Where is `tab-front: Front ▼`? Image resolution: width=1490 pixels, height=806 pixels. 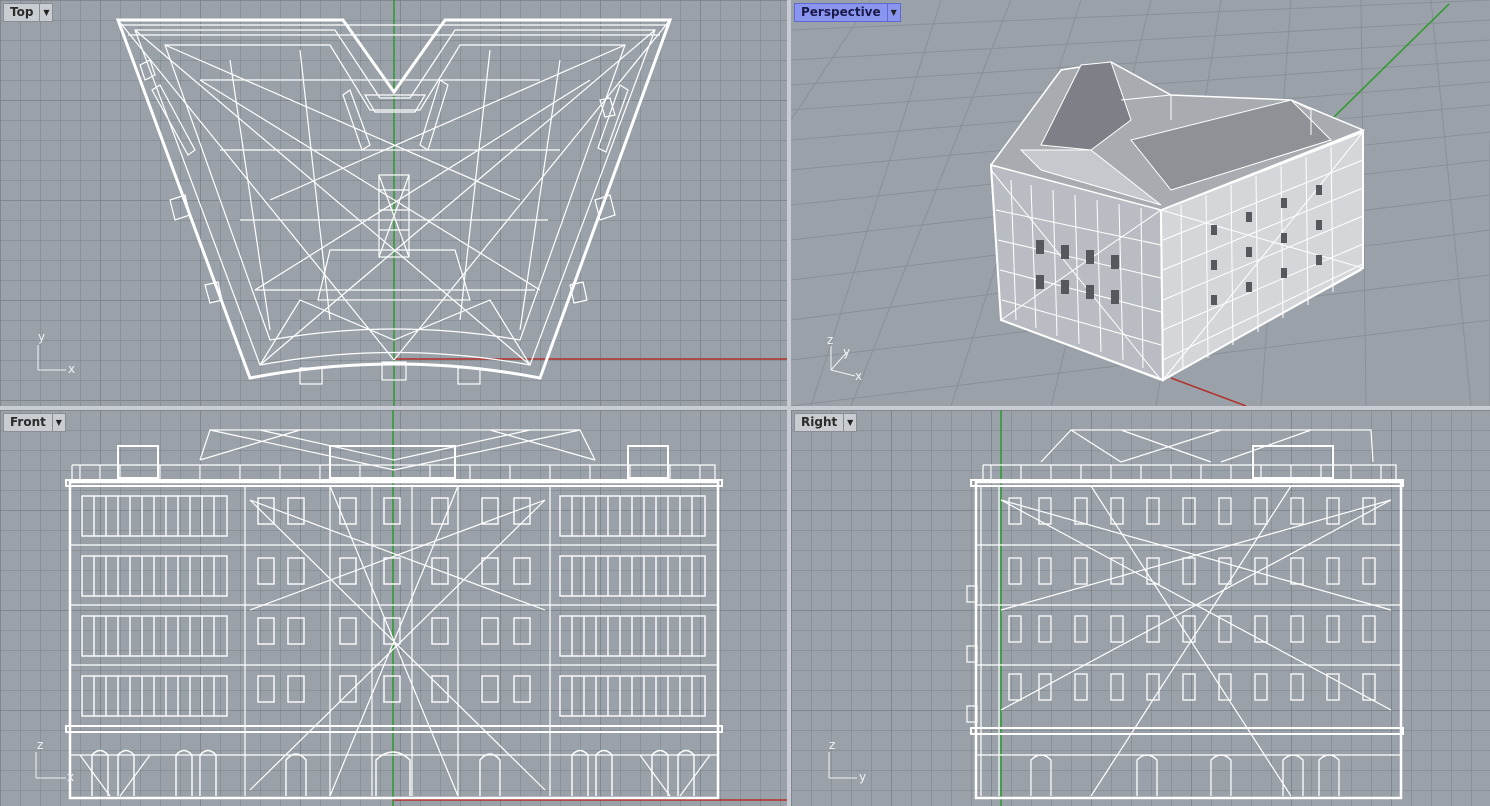 tab-front: Front ▼ is located at coordinates (34, 422).